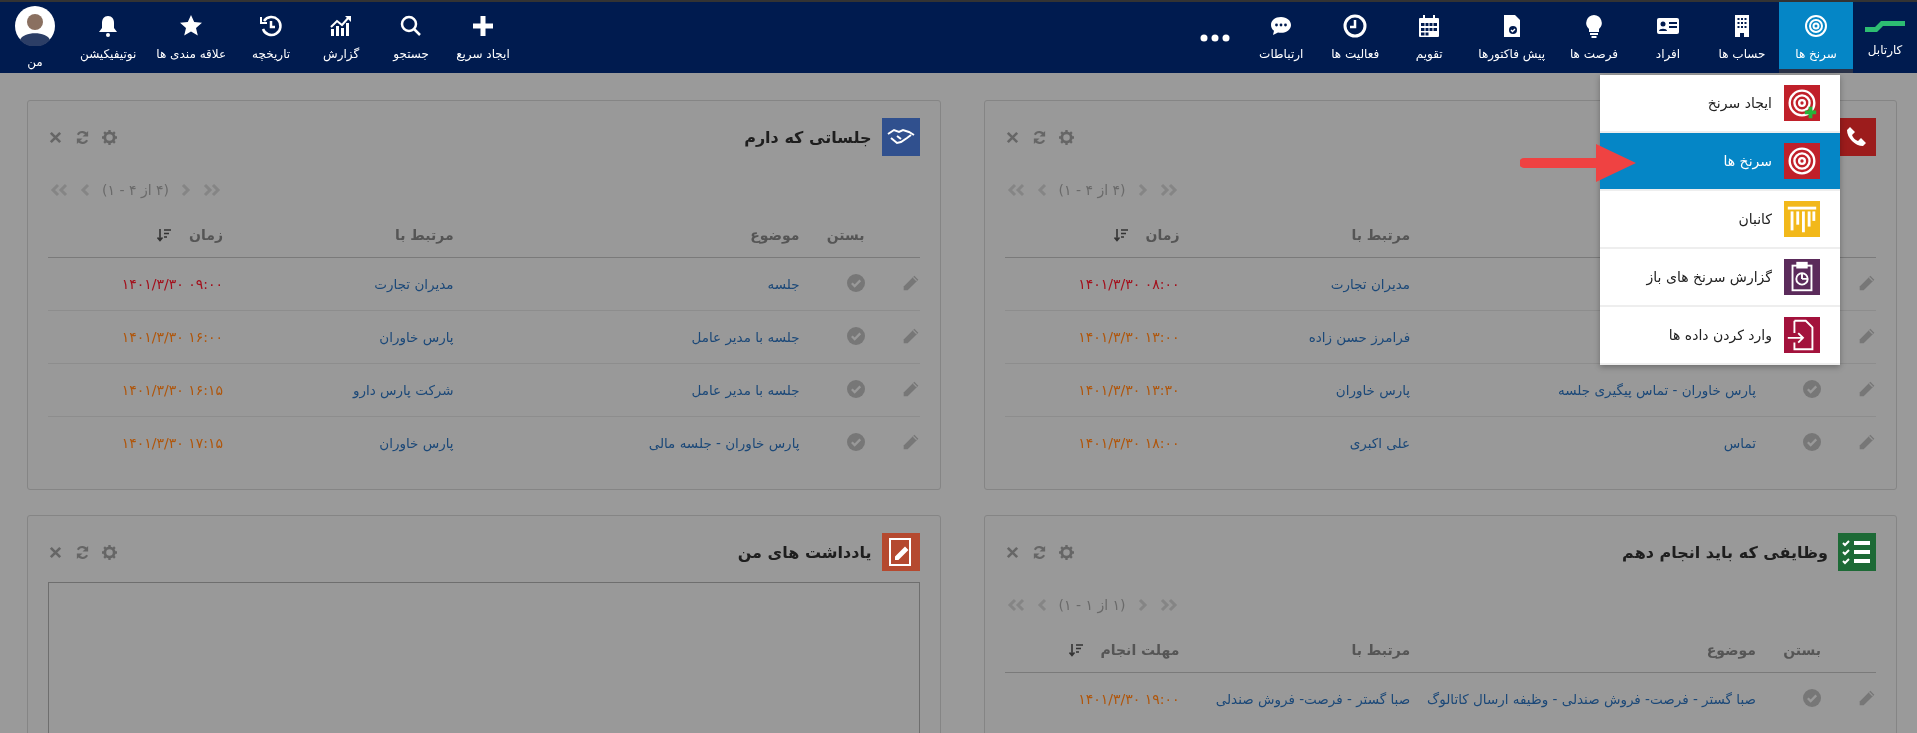 The height and width of the screenshot is (733, 1917). I want to click on related-link: صبا گستر - فرصت- فروش صندلی, so click(1313, 699).